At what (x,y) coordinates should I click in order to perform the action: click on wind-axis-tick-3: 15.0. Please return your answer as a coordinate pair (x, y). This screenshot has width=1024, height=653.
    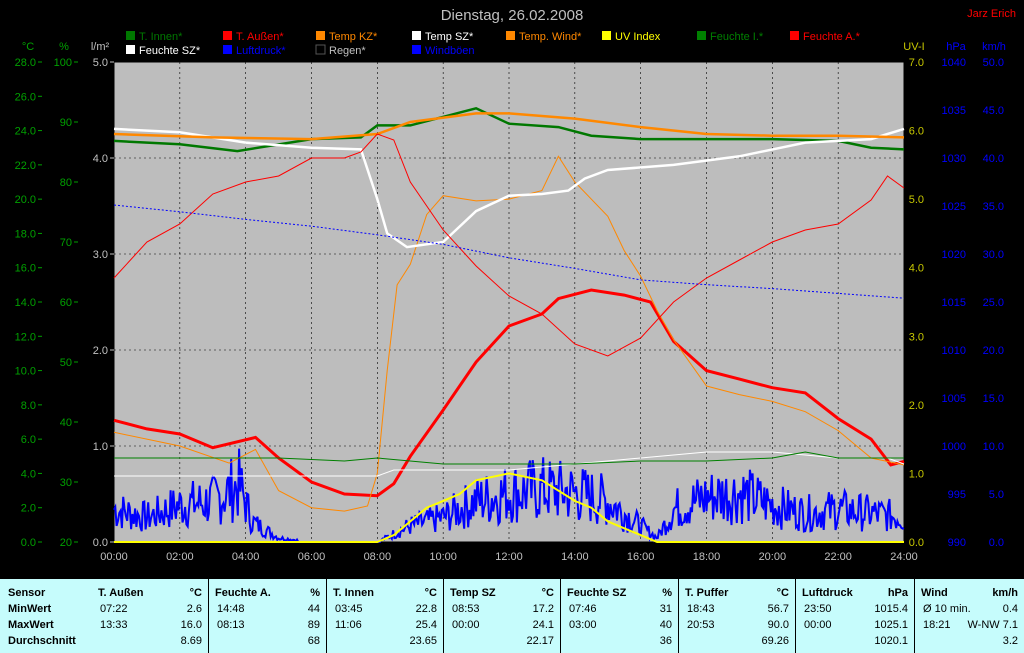
    Looking at the image, I should click on (993, 399).